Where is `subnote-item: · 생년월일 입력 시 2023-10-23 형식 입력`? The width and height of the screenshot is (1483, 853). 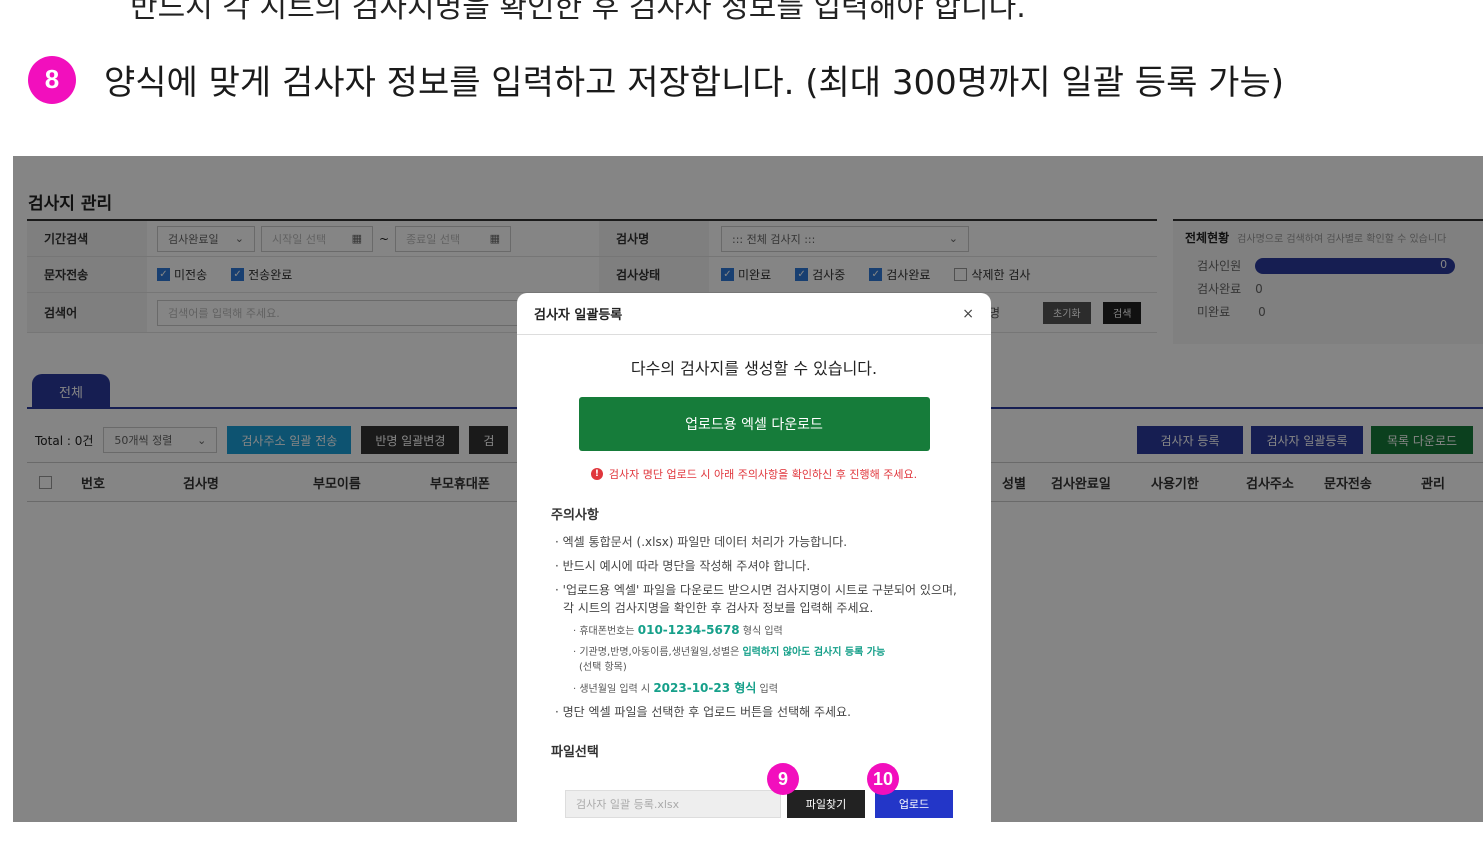
subnote-item: · 생년월일 입력 시 2023-10-23 형식 입력 is located at coordinates (675, 688).